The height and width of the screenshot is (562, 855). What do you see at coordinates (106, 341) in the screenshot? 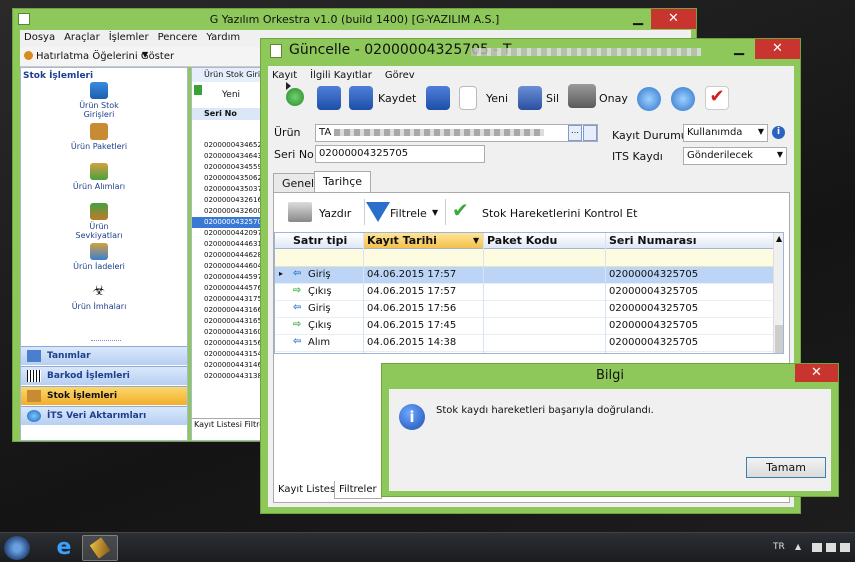
I see `panel-splitter` at bounding box center [106, 341].